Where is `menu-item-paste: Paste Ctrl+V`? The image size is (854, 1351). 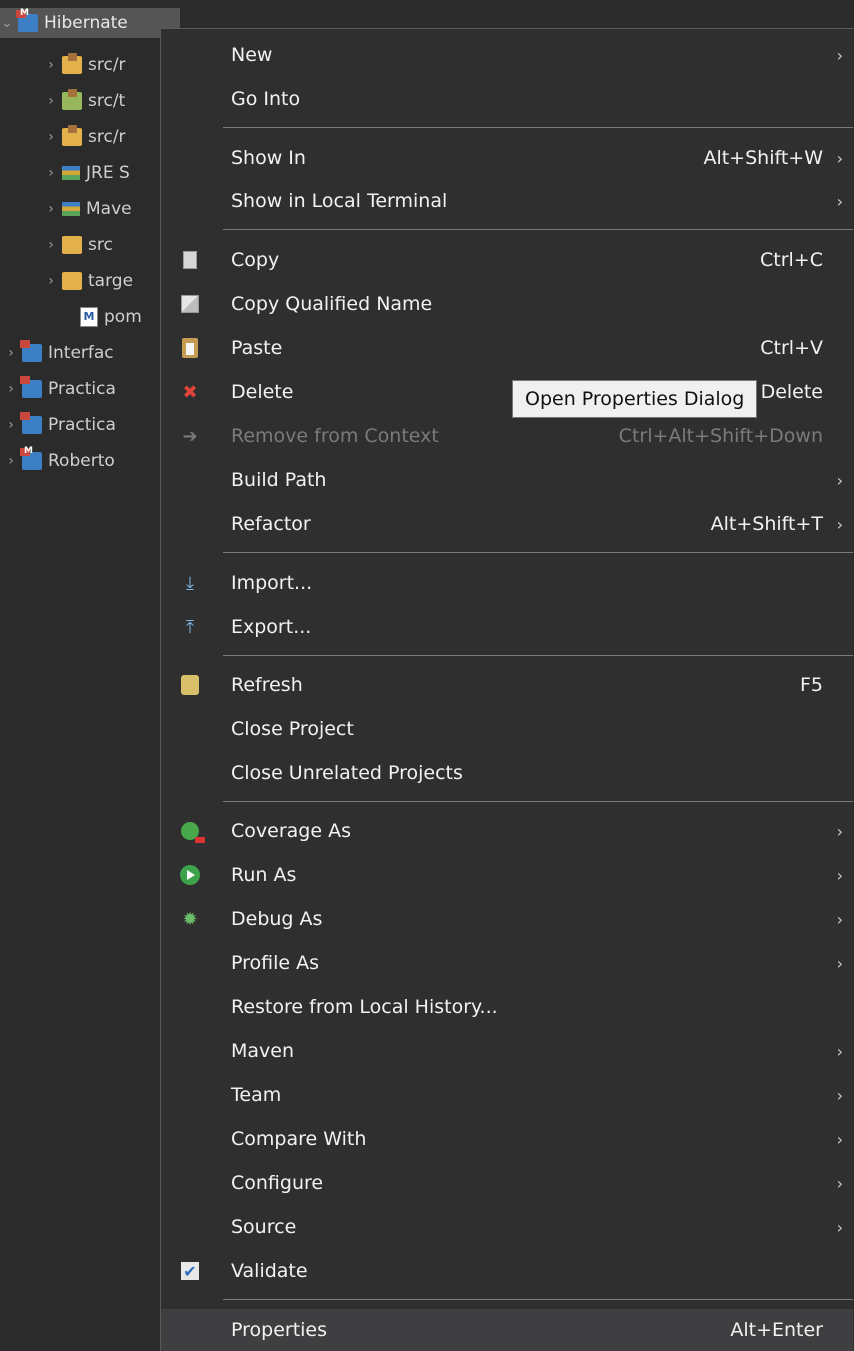
menu-item-paste: Paste Ctrl+V is located at coordinates (507, 348).